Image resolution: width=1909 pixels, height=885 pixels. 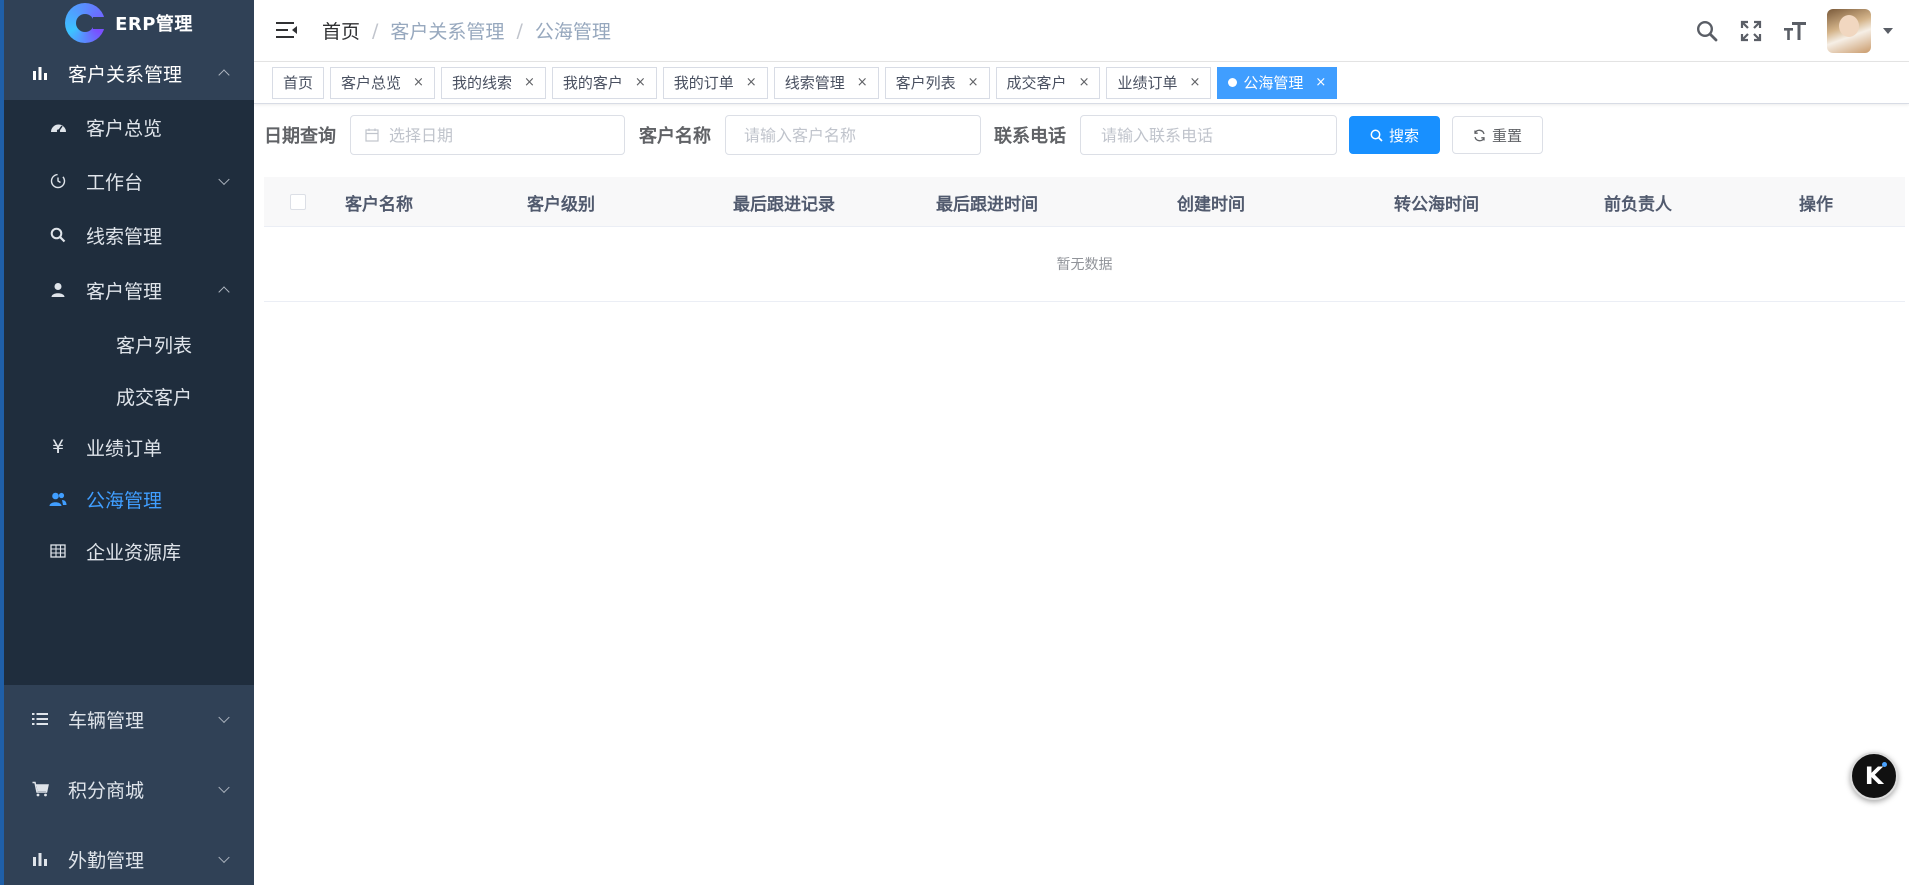 What do you see at coordinates (154, 397) in the screenshot?
I see `sidebar-item-label: 成交客户` at bounding box center [154, 397].